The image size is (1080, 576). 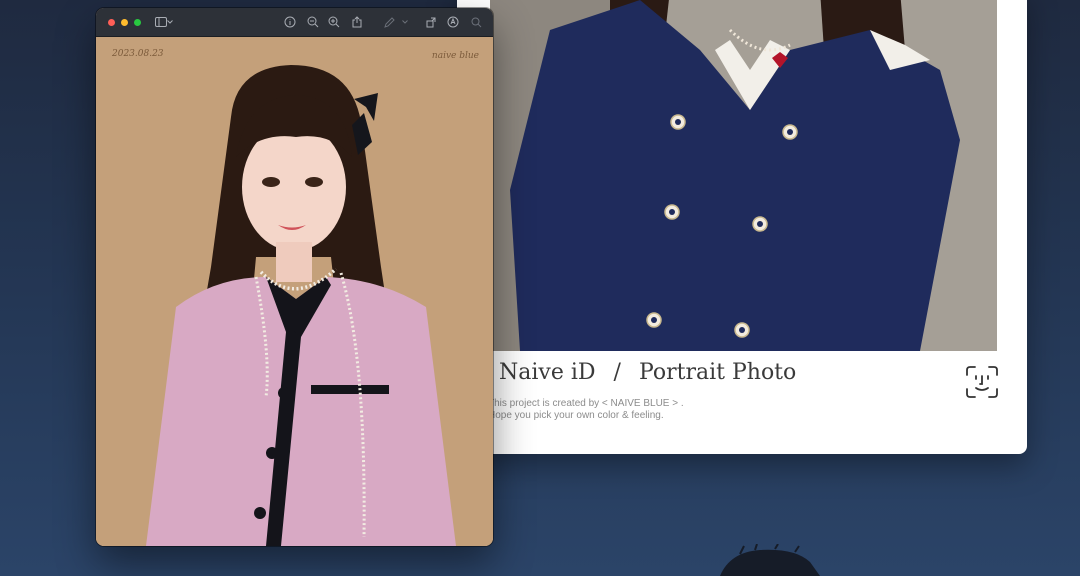 I want to click on zoom-out-icon, so click(x=313, y=22).